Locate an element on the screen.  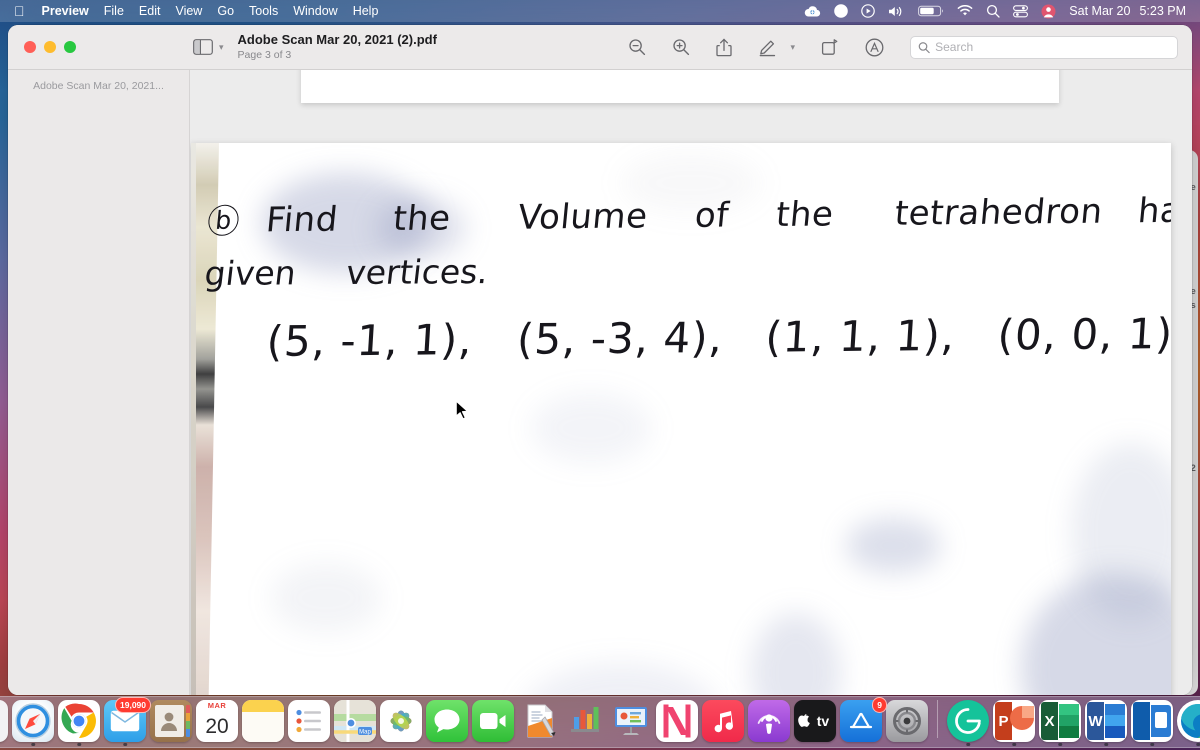
menu-item-file: File is located at coordinates (114, 11).